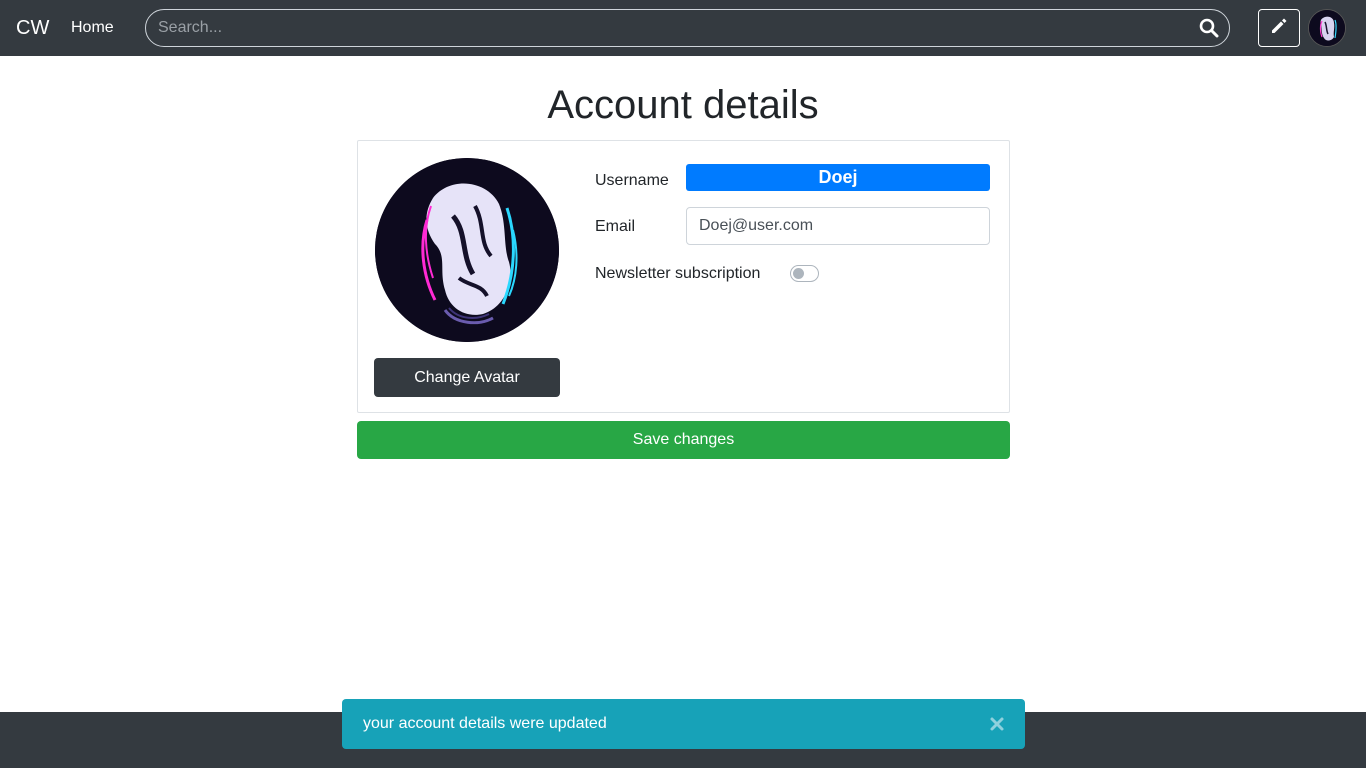 The width and height of the screenshot is (1366, 768). I want to click on newsletter-label: Newsletter subscription, so click(678, 273).